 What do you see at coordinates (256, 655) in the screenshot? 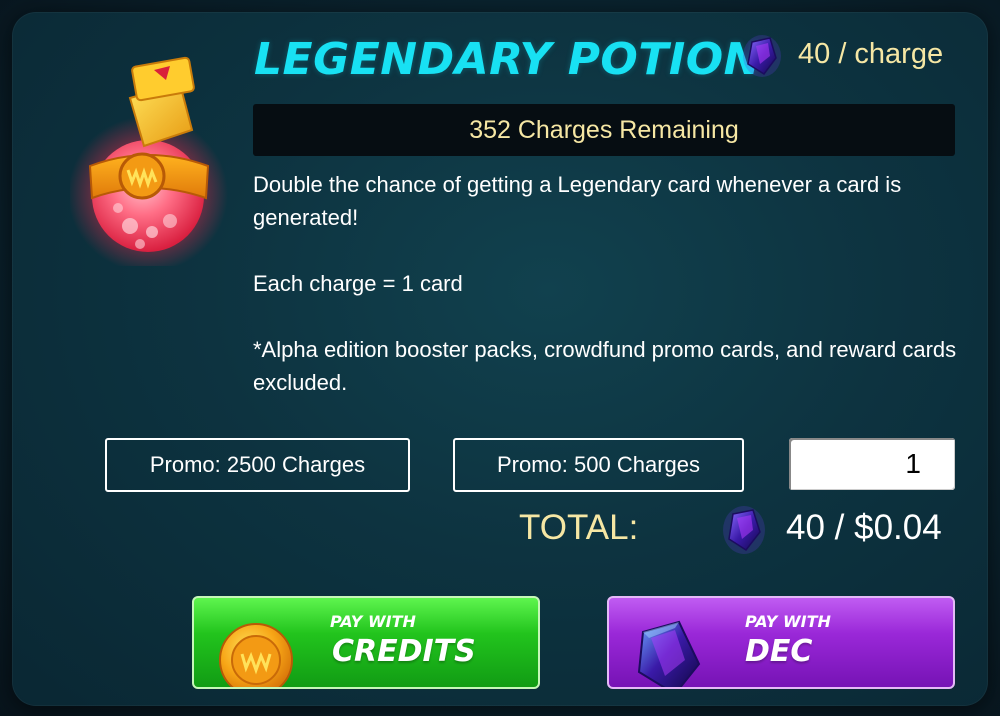
I see `credits-coin-icon` at bounding box center [256, 655].